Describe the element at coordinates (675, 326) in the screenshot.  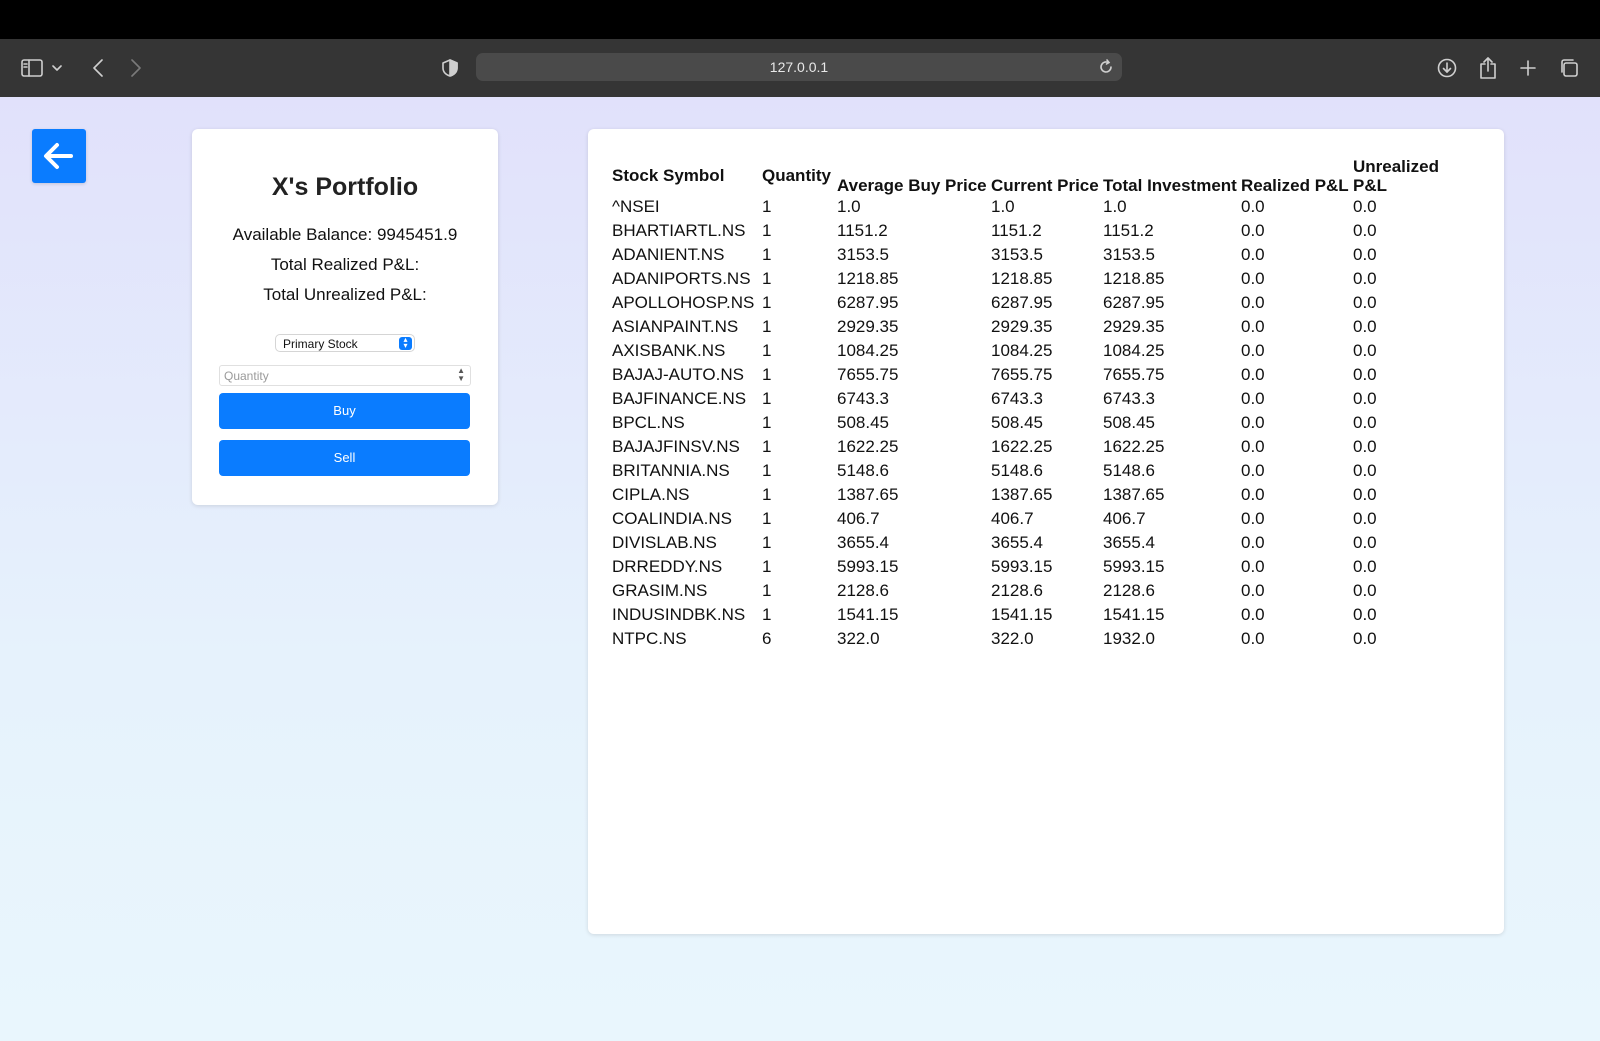
I see `stock-symbol-cell: ASIANPAINT.NS` at that location.